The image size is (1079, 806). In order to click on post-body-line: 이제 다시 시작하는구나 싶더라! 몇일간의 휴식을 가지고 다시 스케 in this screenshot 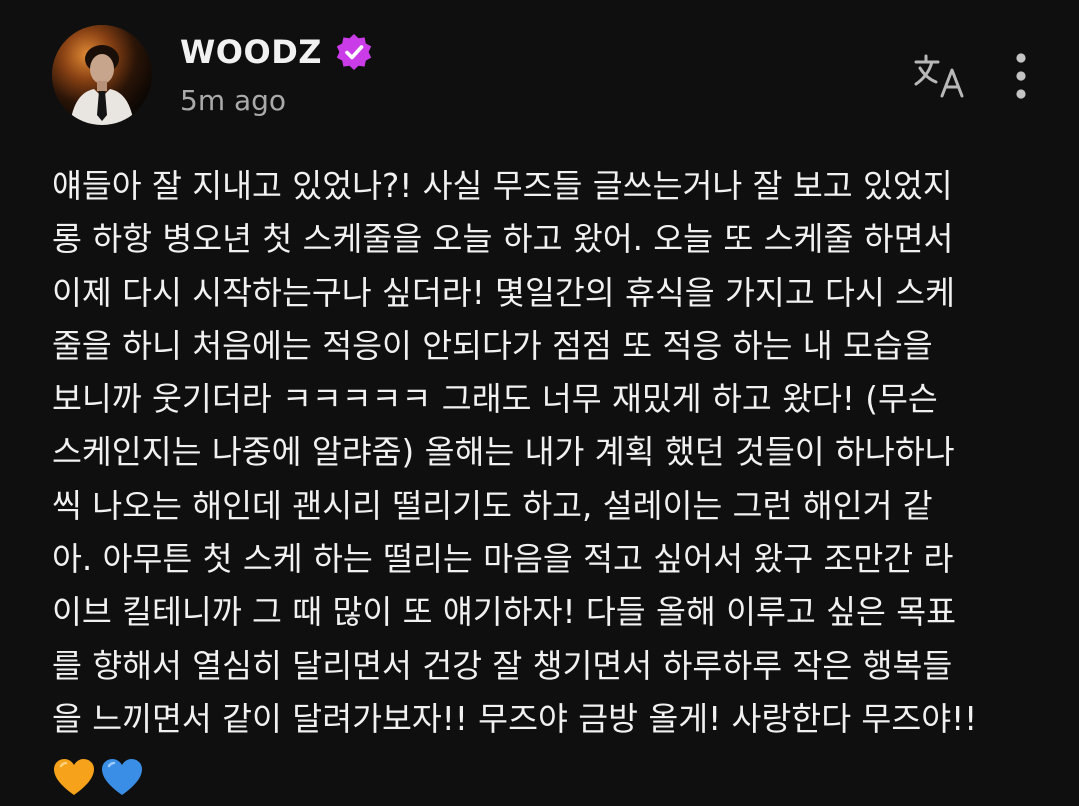, I will do `click(503, 292)`.